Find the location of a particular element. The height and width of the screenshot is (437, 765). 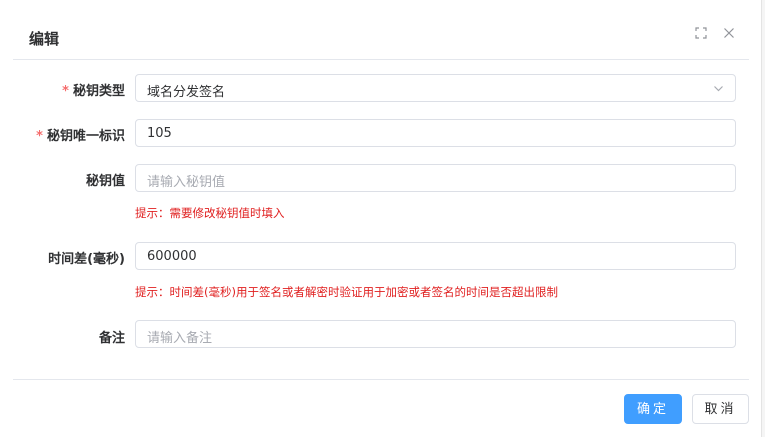

close-icon is located at coordinates (730, 34).